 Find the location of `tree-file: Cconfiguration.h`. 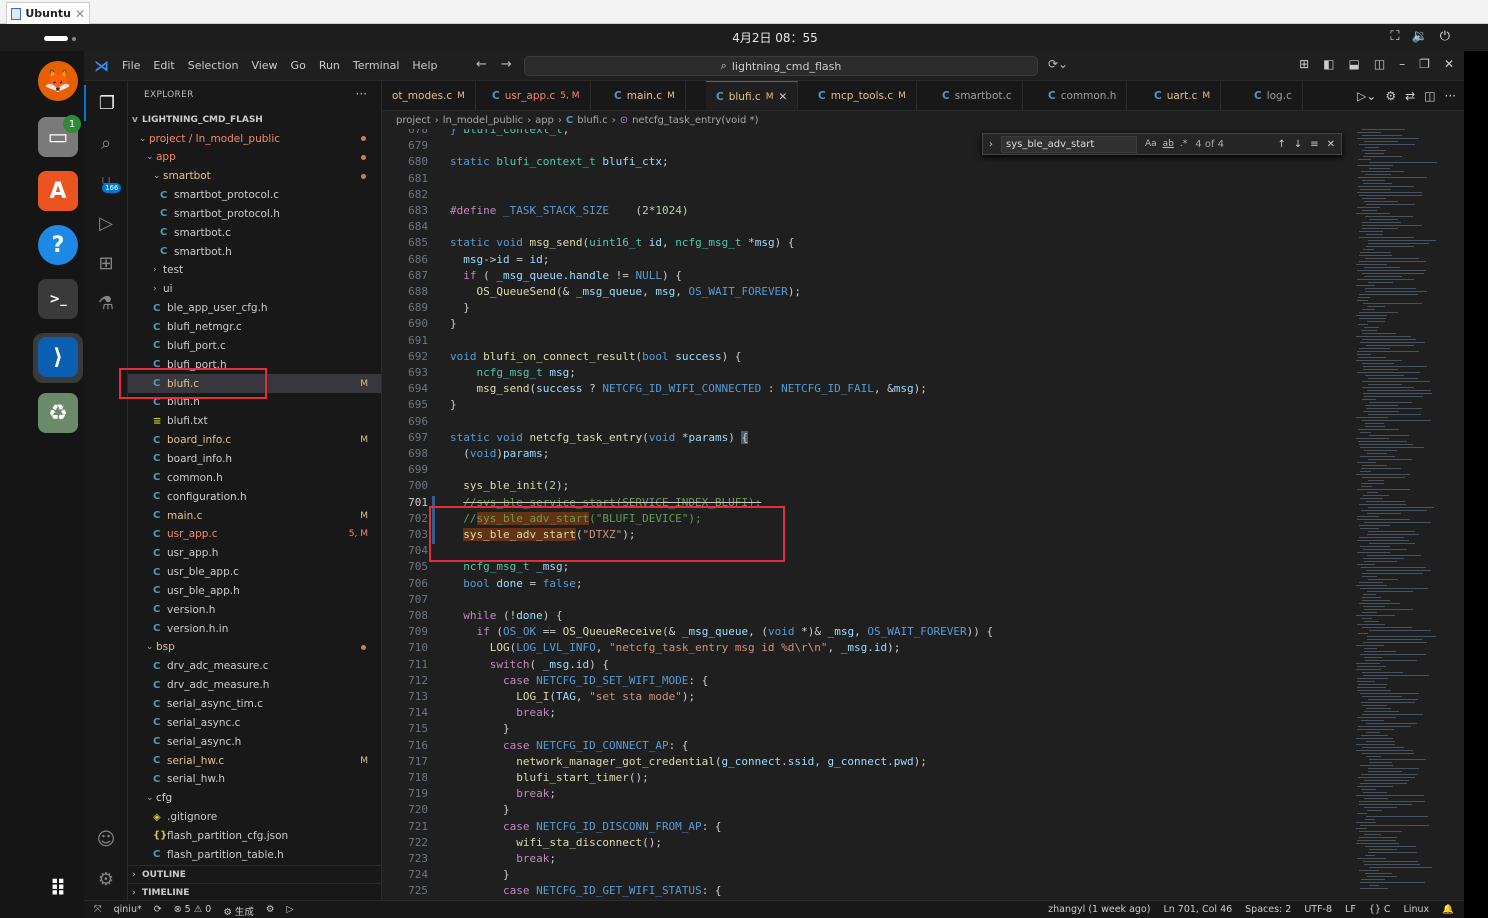

tree-file: Cconfiguration.h is located at coordinates (254, 496).